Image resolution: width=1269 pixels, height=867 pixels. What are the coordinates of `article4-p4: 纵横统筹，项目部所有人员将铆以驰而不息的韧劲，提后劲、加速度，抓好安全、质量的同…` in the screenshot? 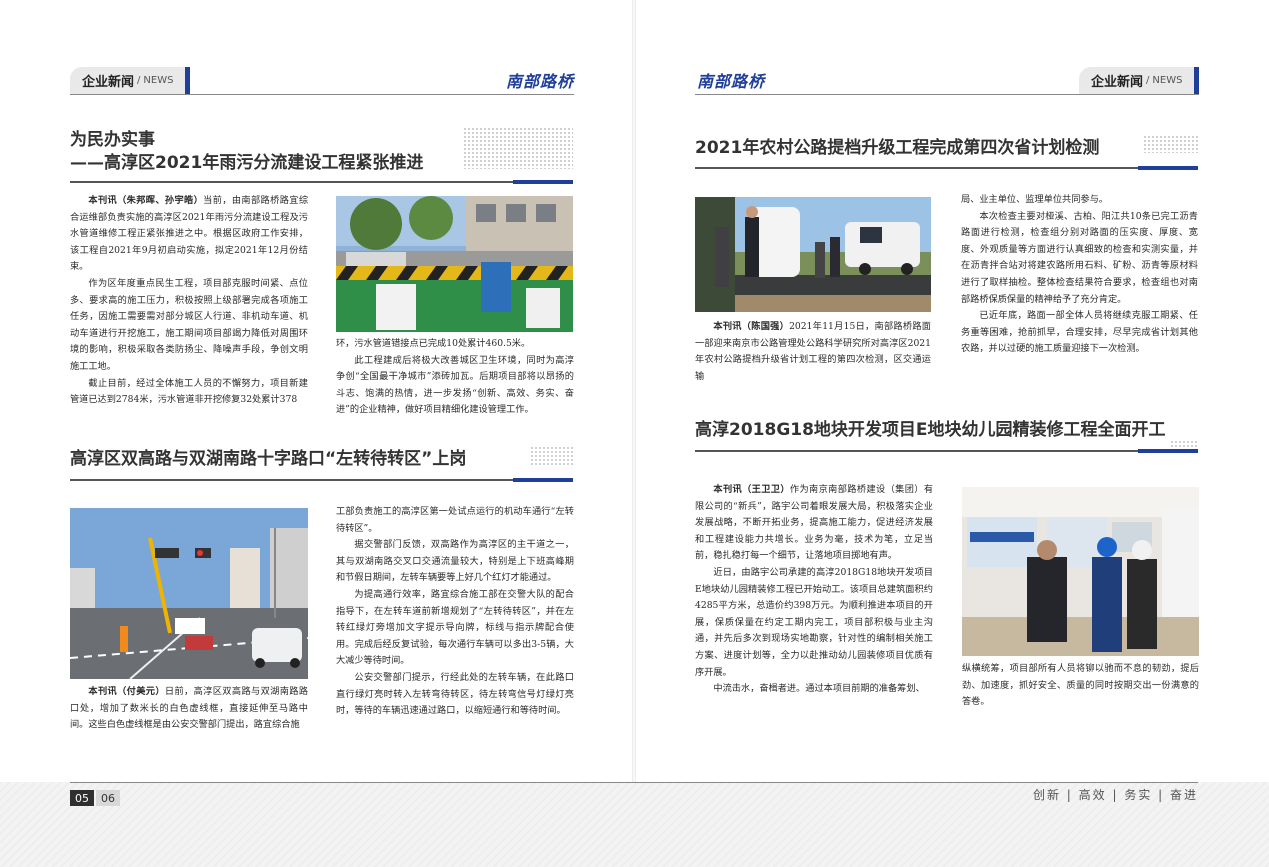 It's located at (1080, 685).